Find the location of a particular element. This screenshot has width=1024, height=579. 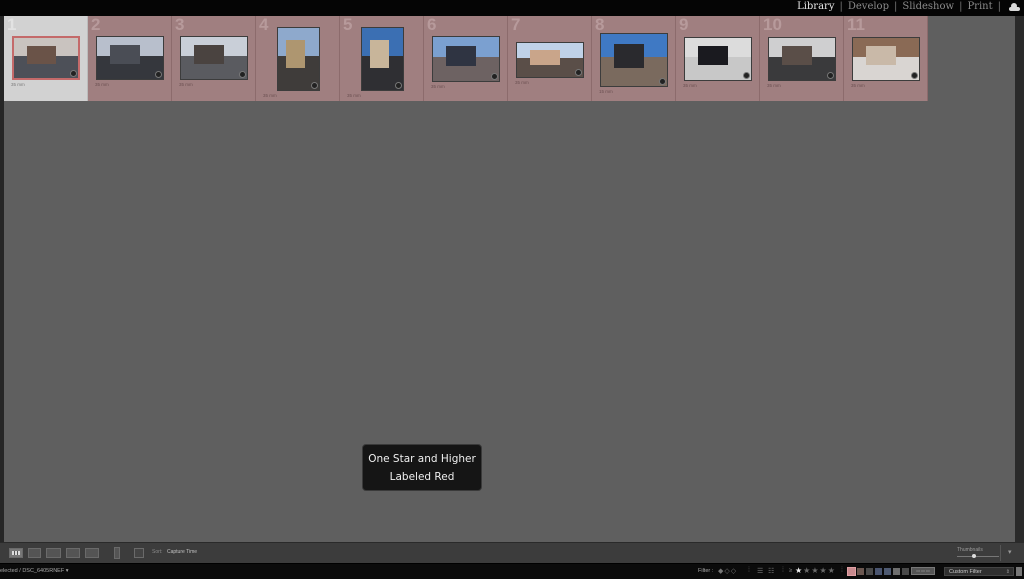

custom-filter-label: Custom Filter is located at coordinates (965, 572).